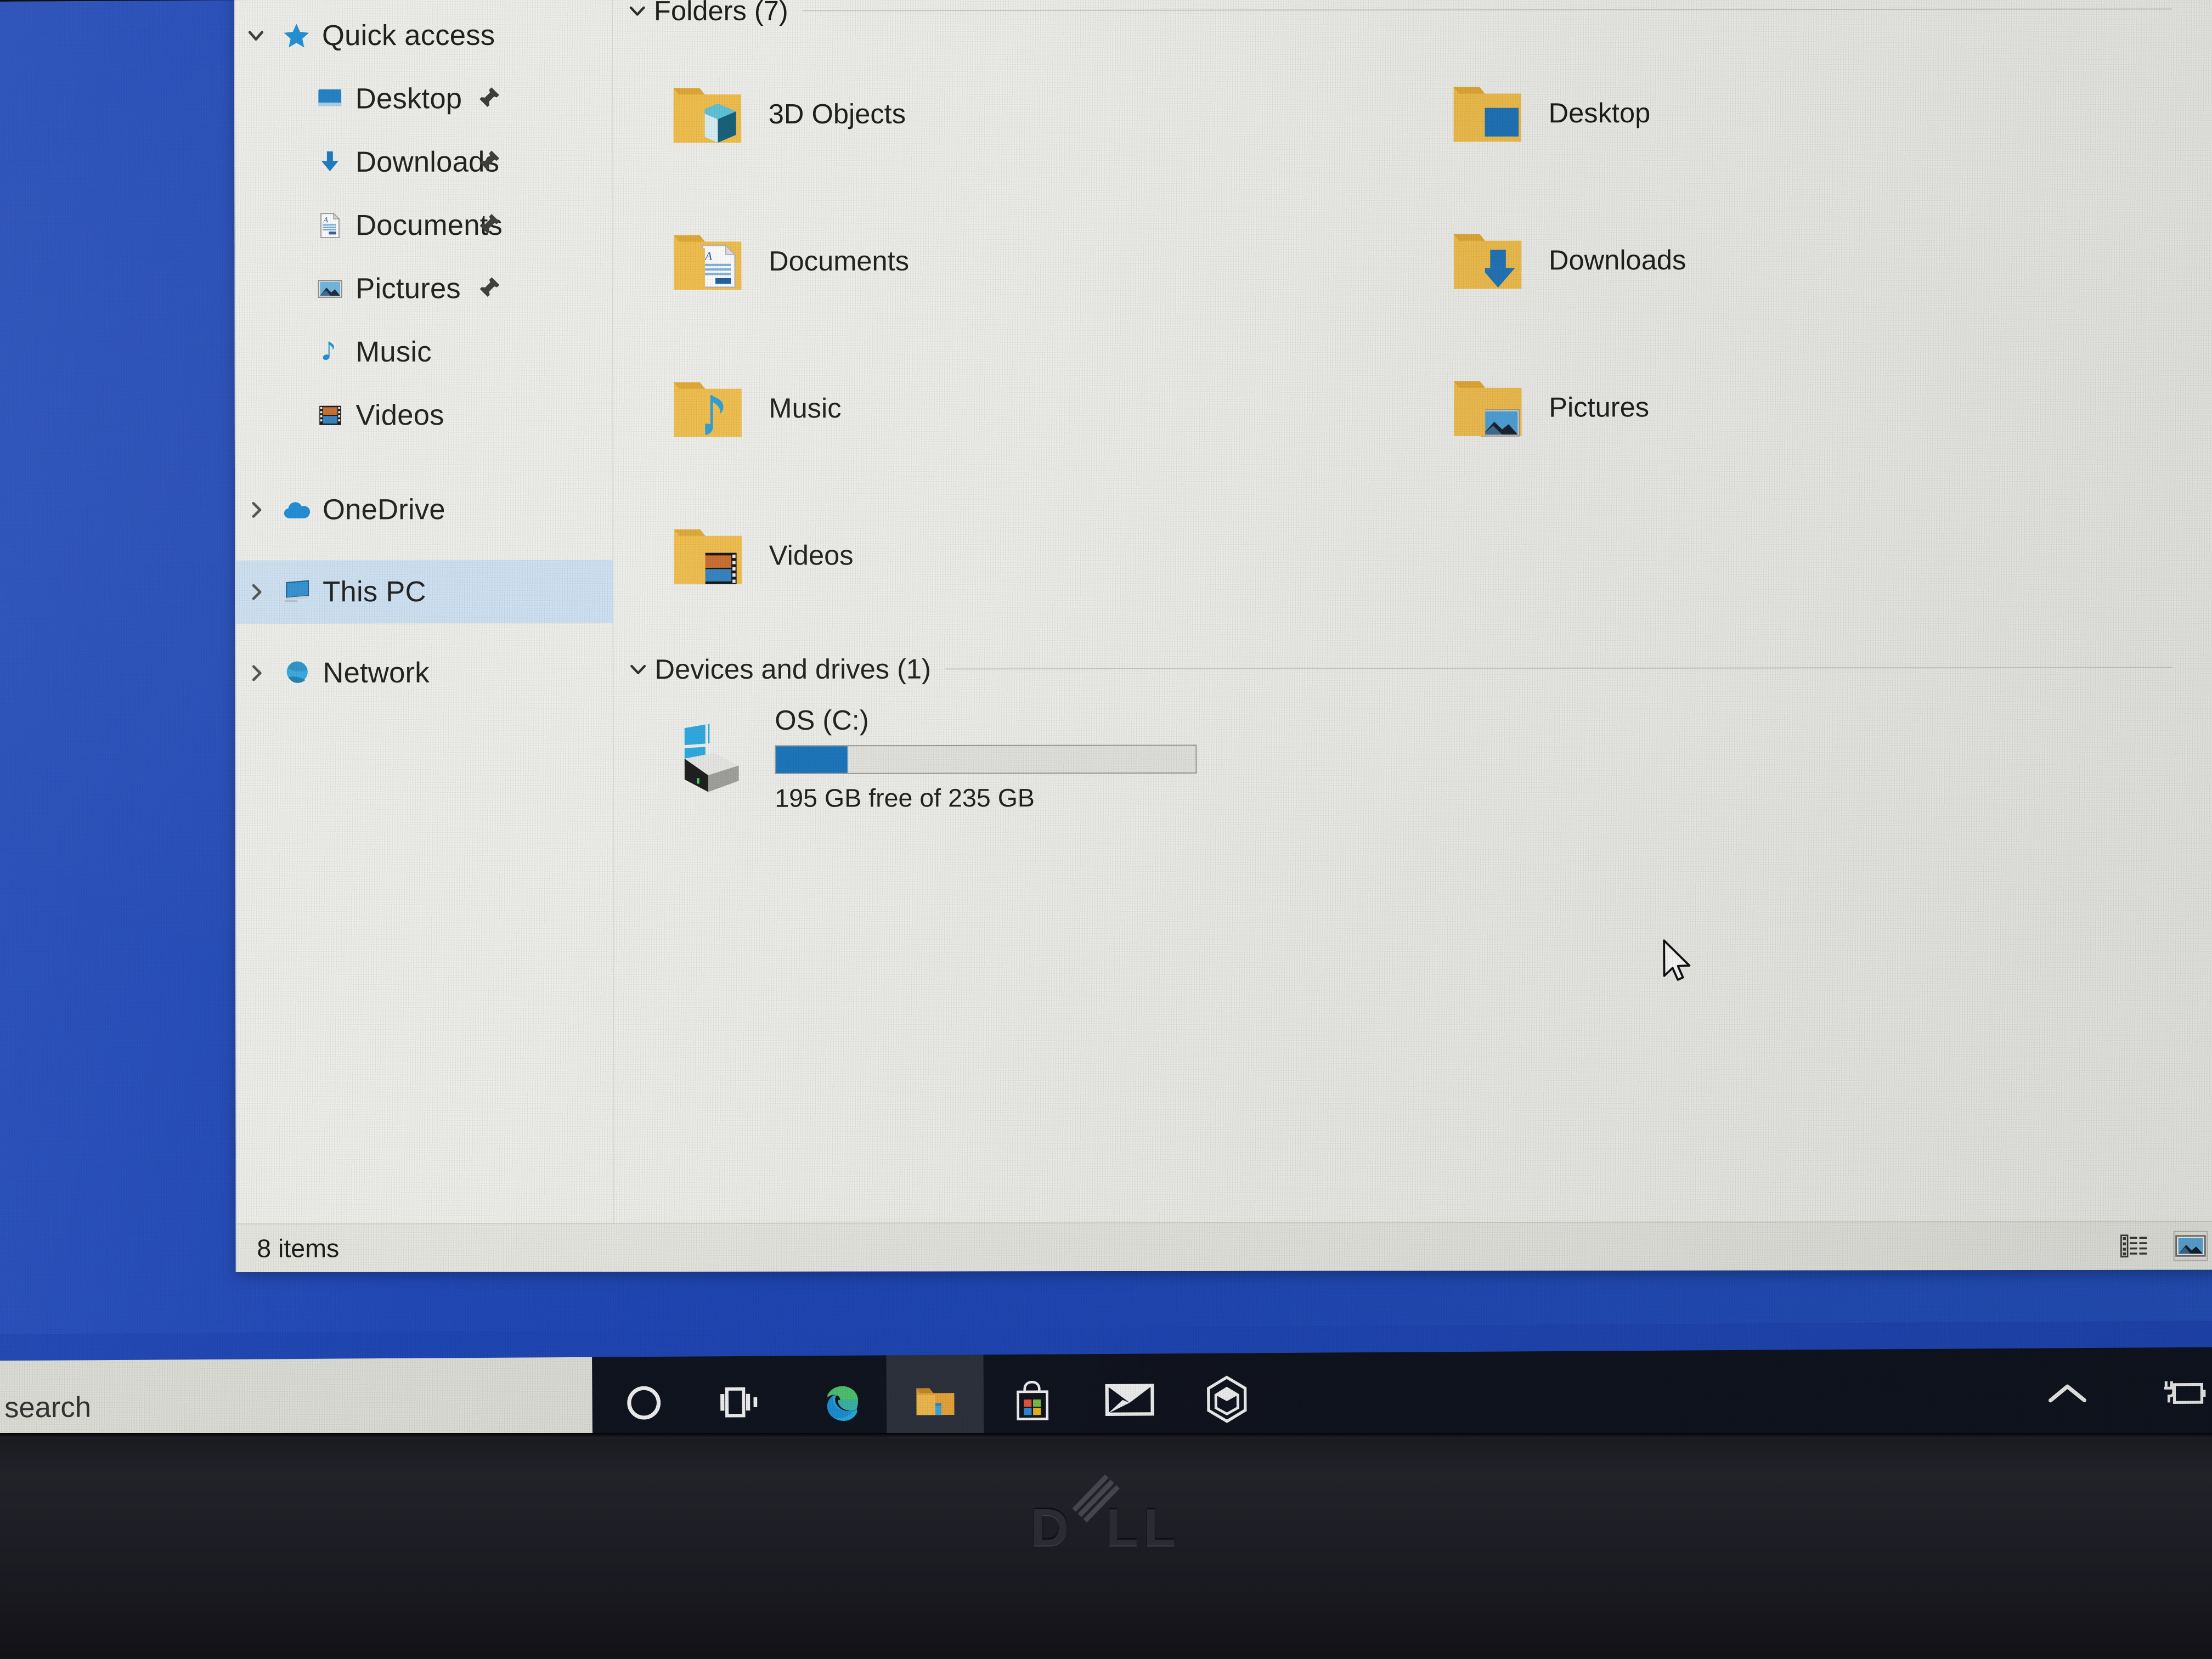  Describe the element at coordinates (374, 591) in the screenshot. I see `sidebar-item-label: This PC` at that location.